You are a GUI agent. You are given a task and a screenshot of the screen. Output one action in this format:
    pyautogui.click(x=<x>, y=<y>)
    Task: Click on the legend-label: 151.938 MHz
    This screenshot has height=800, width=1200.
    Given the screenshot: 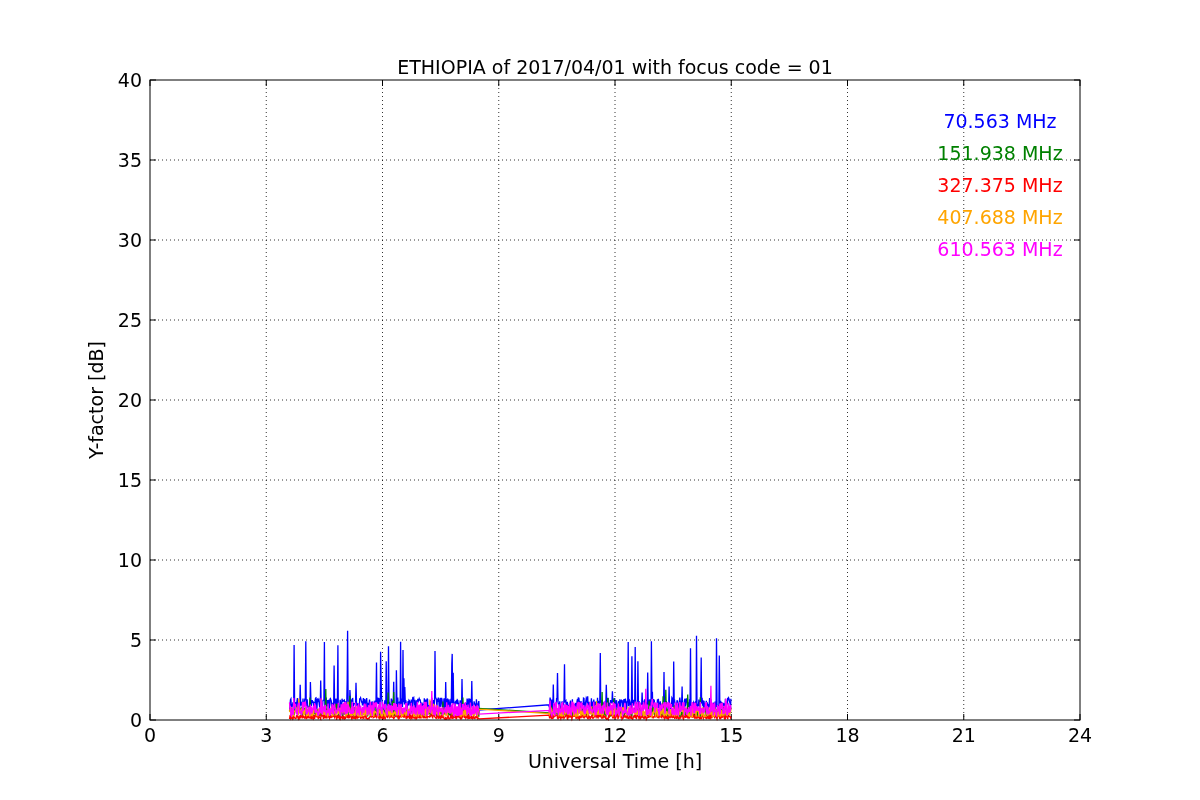 What is the action you would take?
    pyautogui.click(x=1000, y=153)
    